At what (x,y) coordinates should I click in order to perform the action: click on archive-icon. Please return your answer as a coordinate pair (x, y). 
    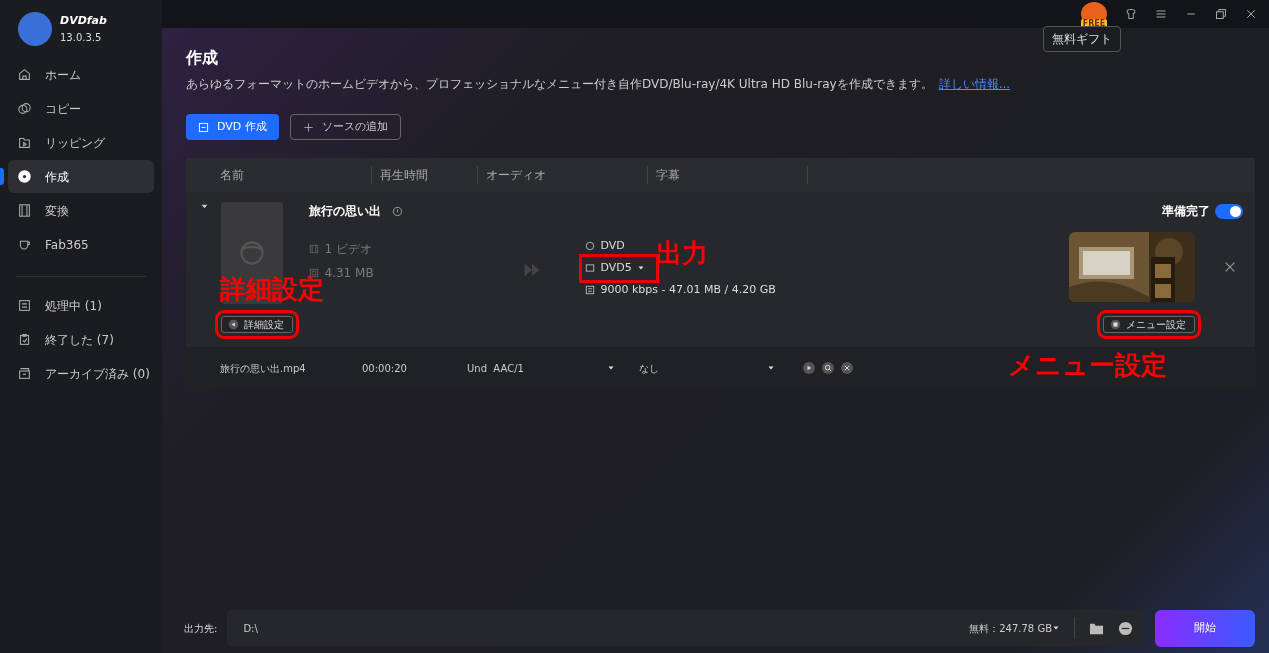
    Looking at the image, I should click on (24, 373).